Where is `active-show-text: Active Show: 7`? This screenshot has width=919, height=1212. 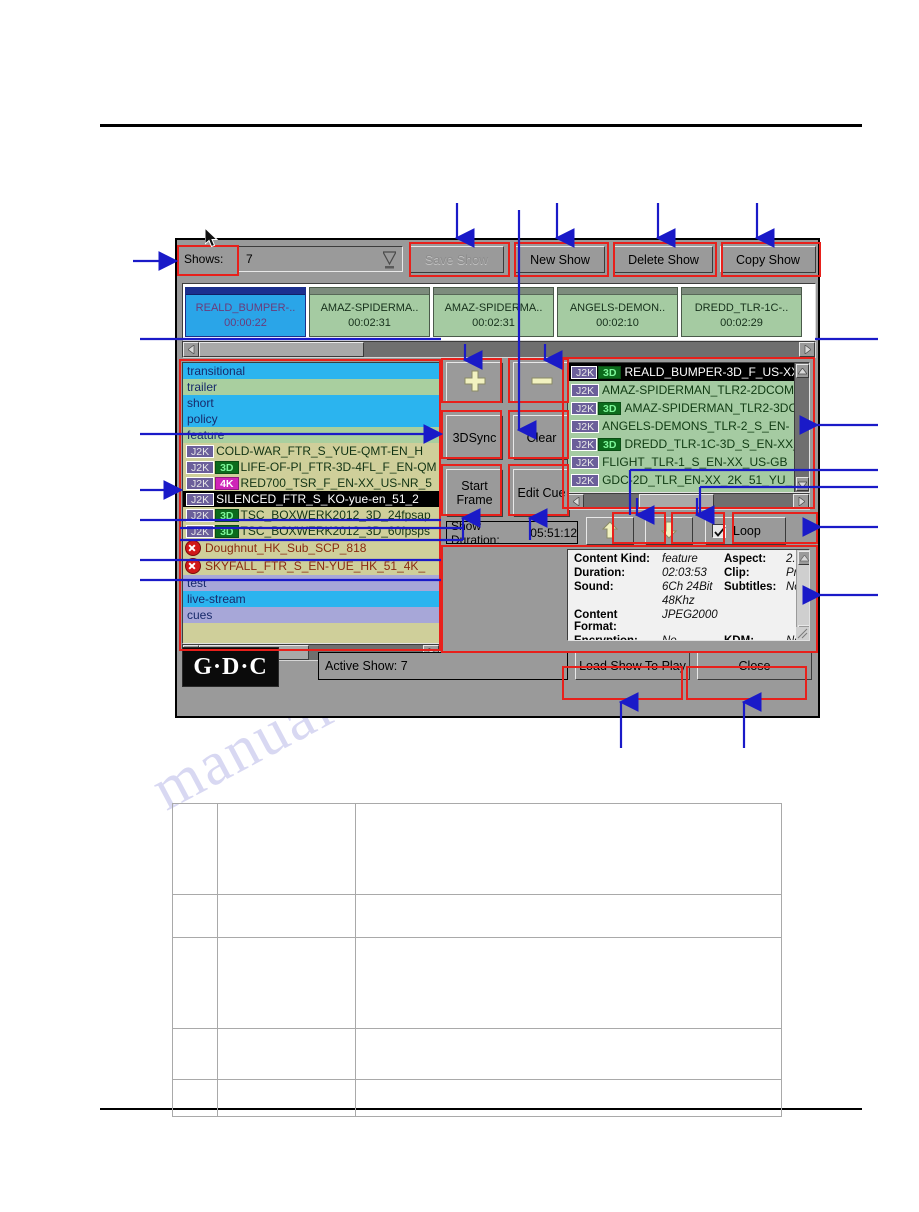
active-show-text: Active Show: 7 is located at coordinates (366, 666).